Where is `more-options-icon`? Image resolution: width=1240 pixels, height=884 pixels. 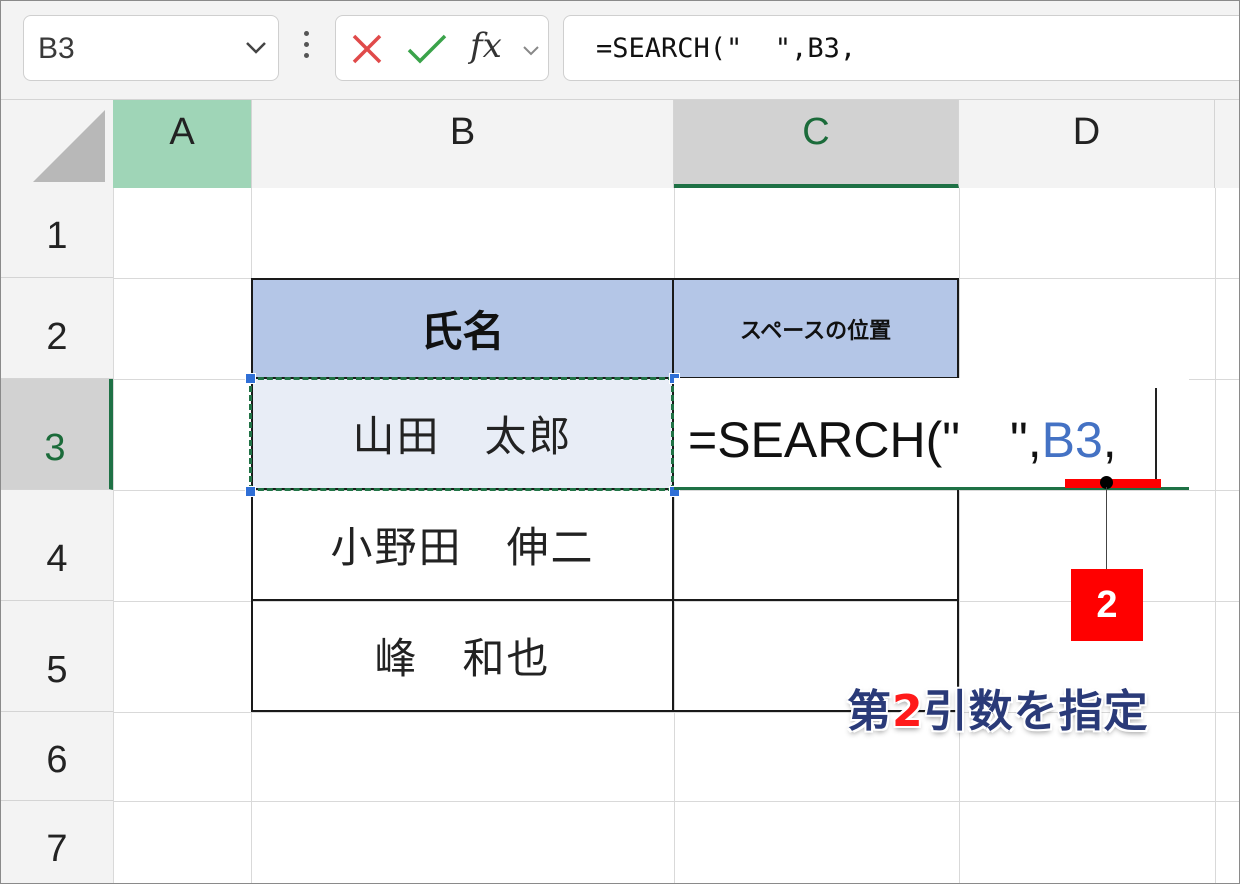 more-options-icon is located at coordinates (306, 48).